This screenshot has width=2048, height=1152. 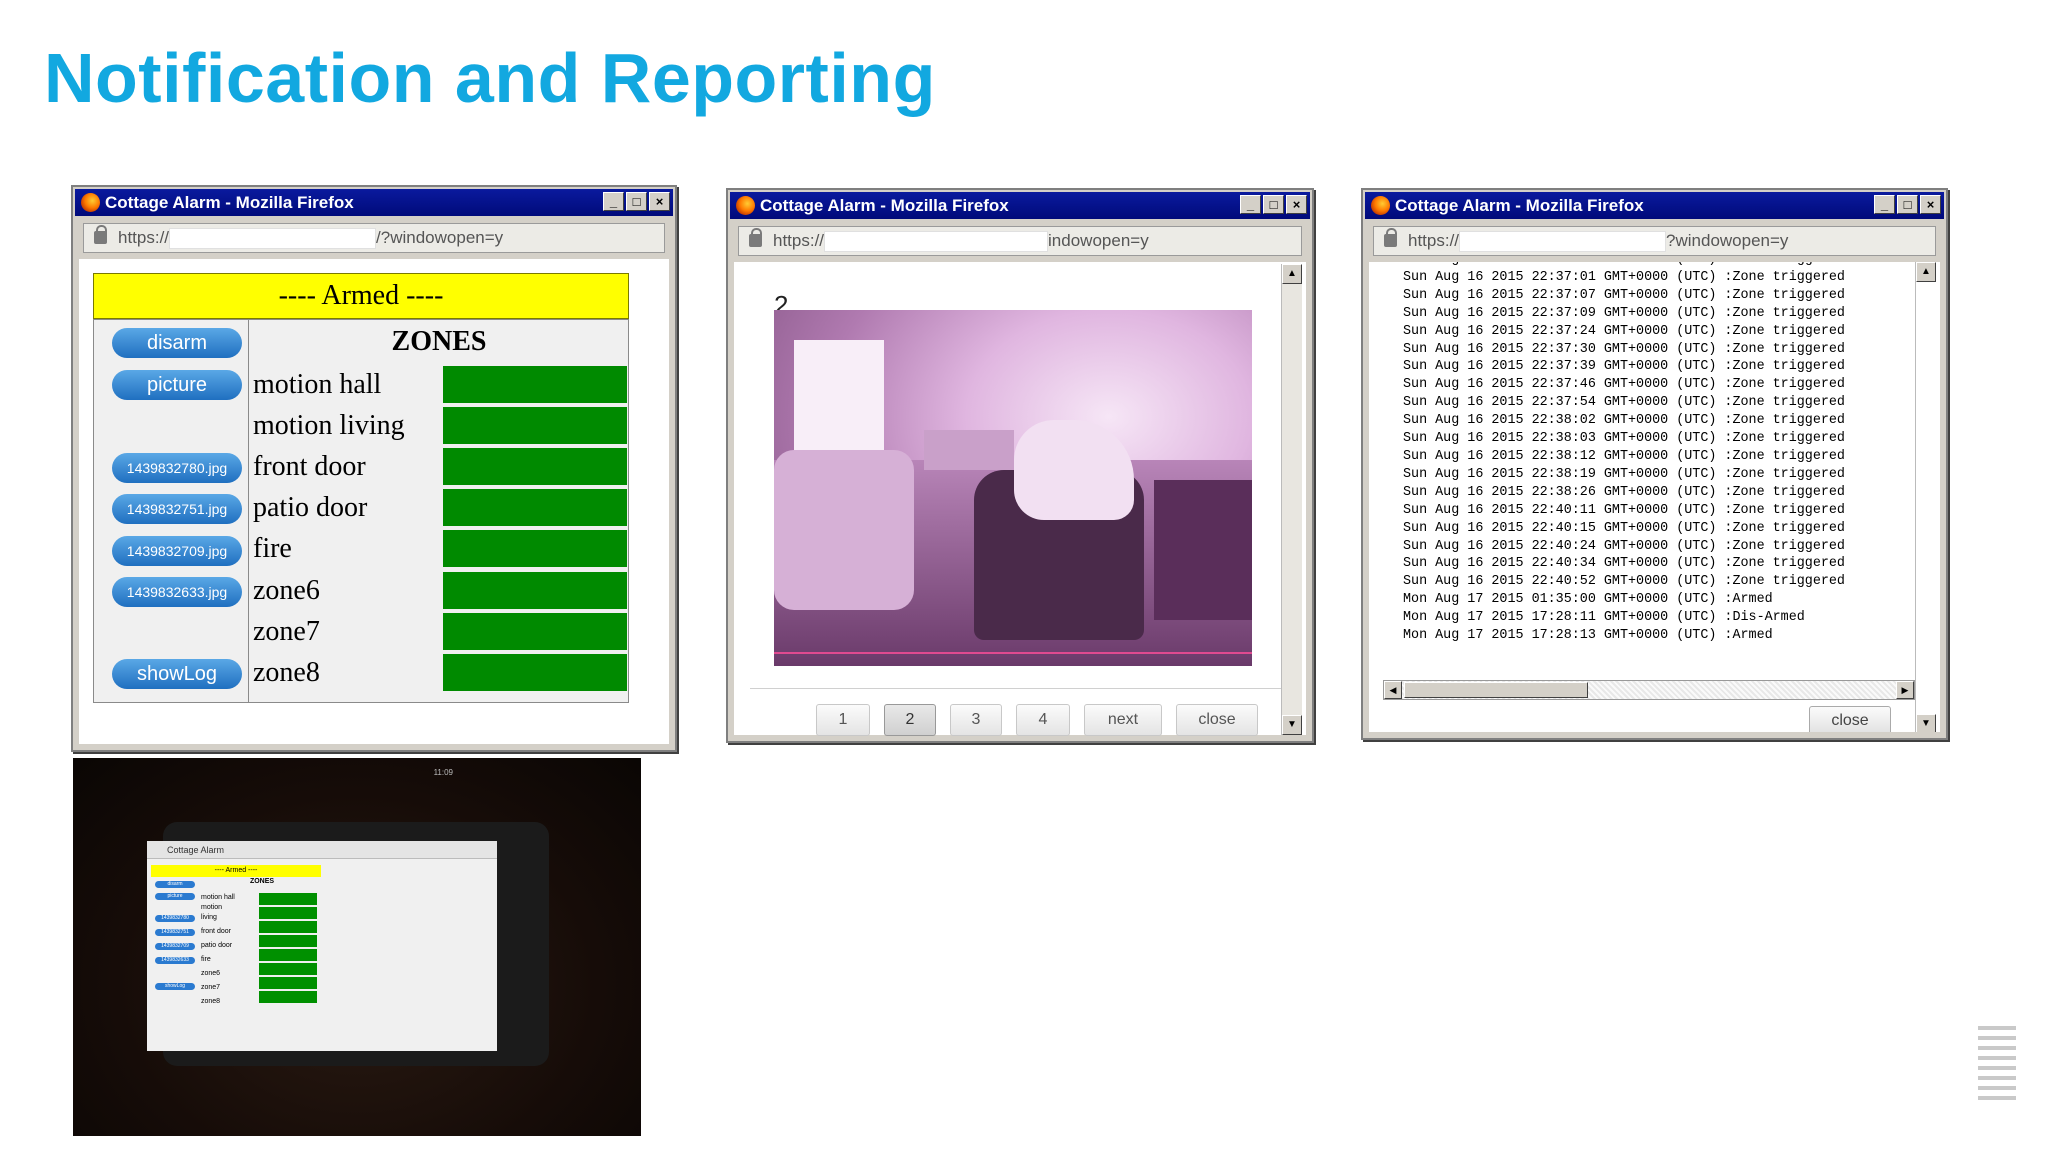 What do you see at coordinates (175, 946) in the screenshot?
I see `mobile-button: 1439832709` at bounding box center [175, 946].